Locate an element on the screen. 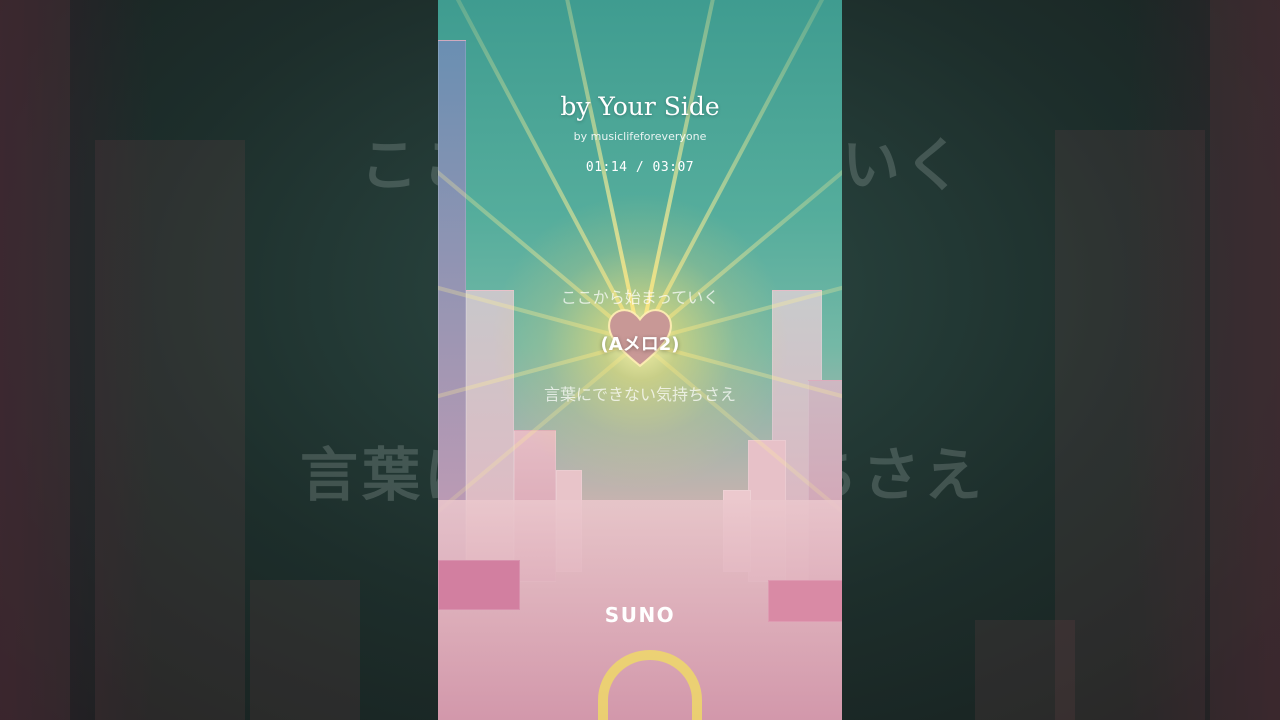 The height and width of the screenshot is (720, 1280). lyric-current-line: (Aメロ2) is located at coordinates (640, 344).